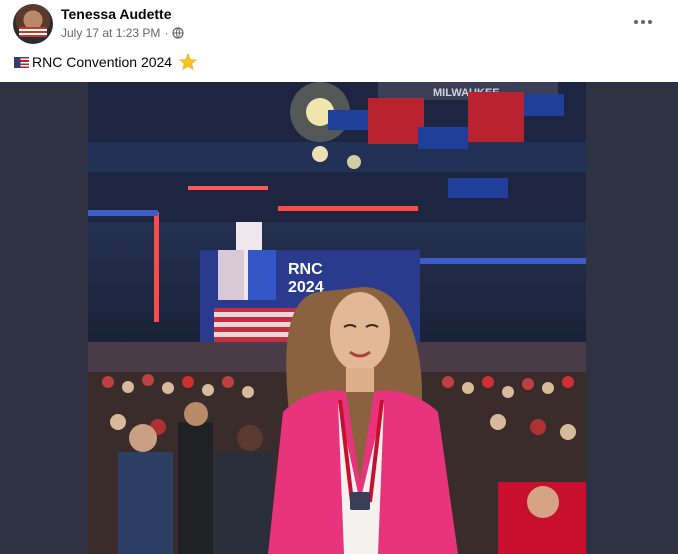 Image resolution: width=678 pixels, height=554 pixels. What do you see at coordinates (116, 14) in the screenshot?
I see `author-name: Tenessa Audette` at bounding box center [116, 14].